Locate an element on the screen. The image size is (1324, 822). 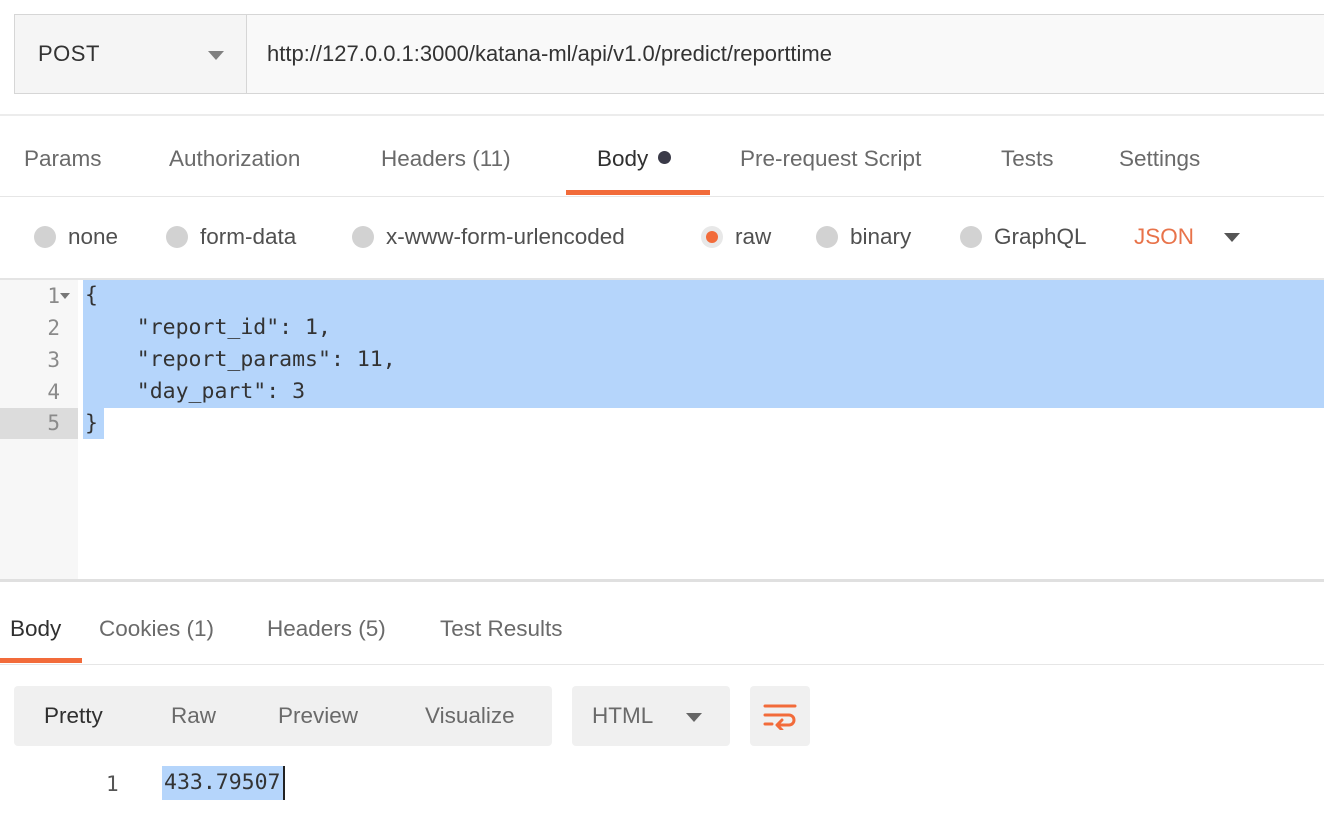
line-number: 5 is located at coordinates (39, 423).